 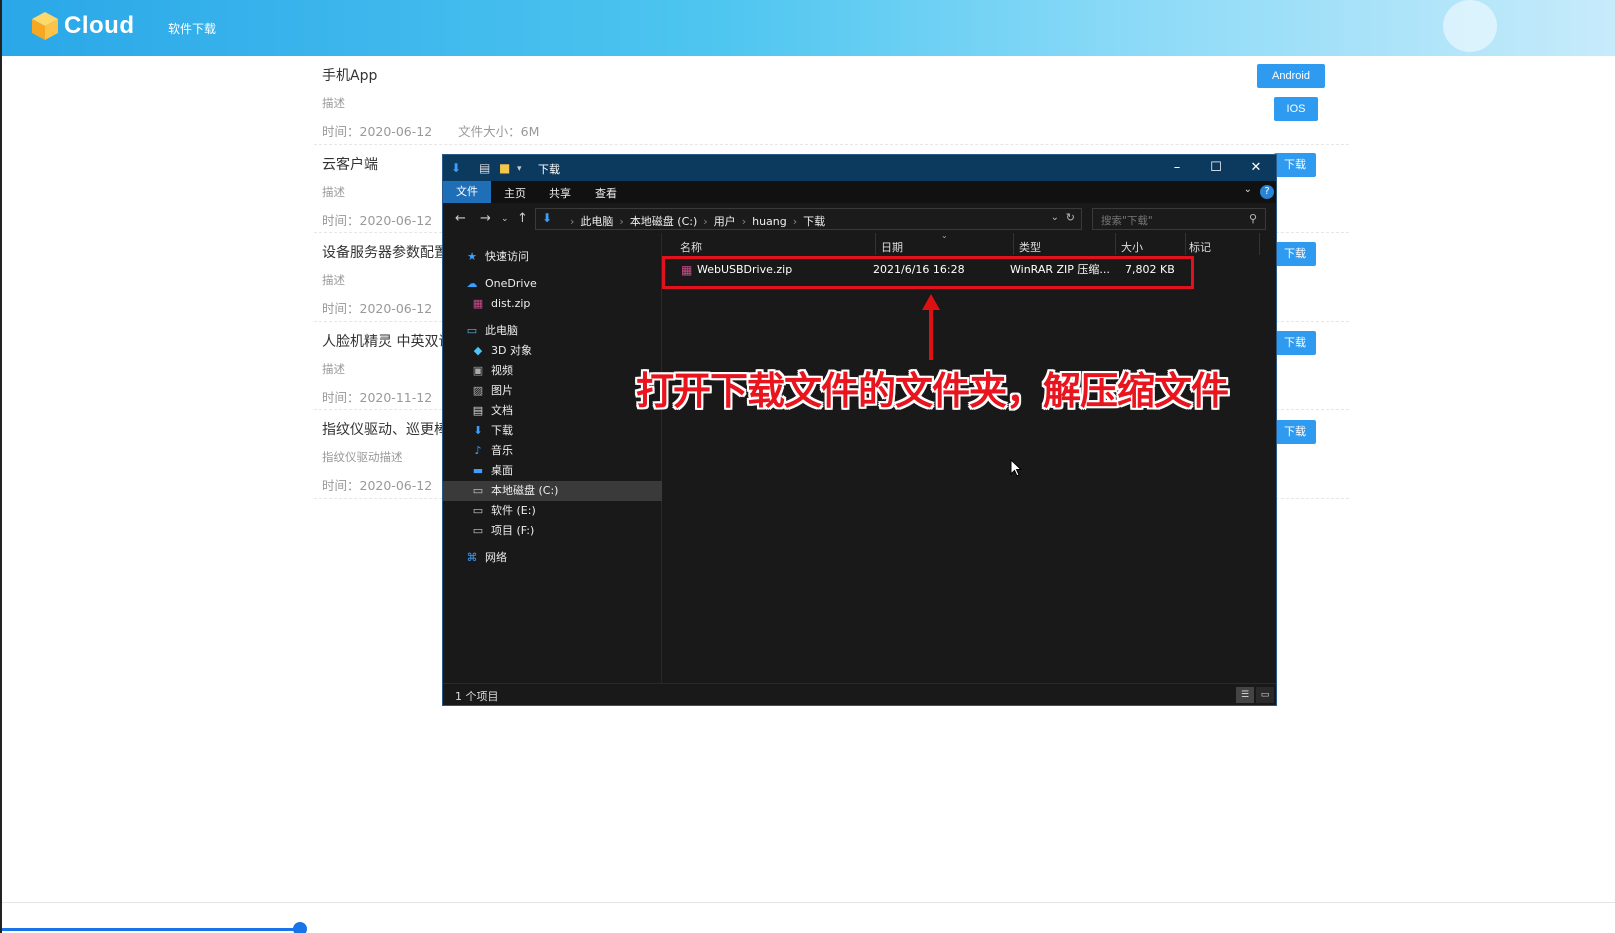 What do you see at coordinates (486, 558) in the screenshot?
I see `nav-network: ⌘ 网络` at bounding box center [486, 558].